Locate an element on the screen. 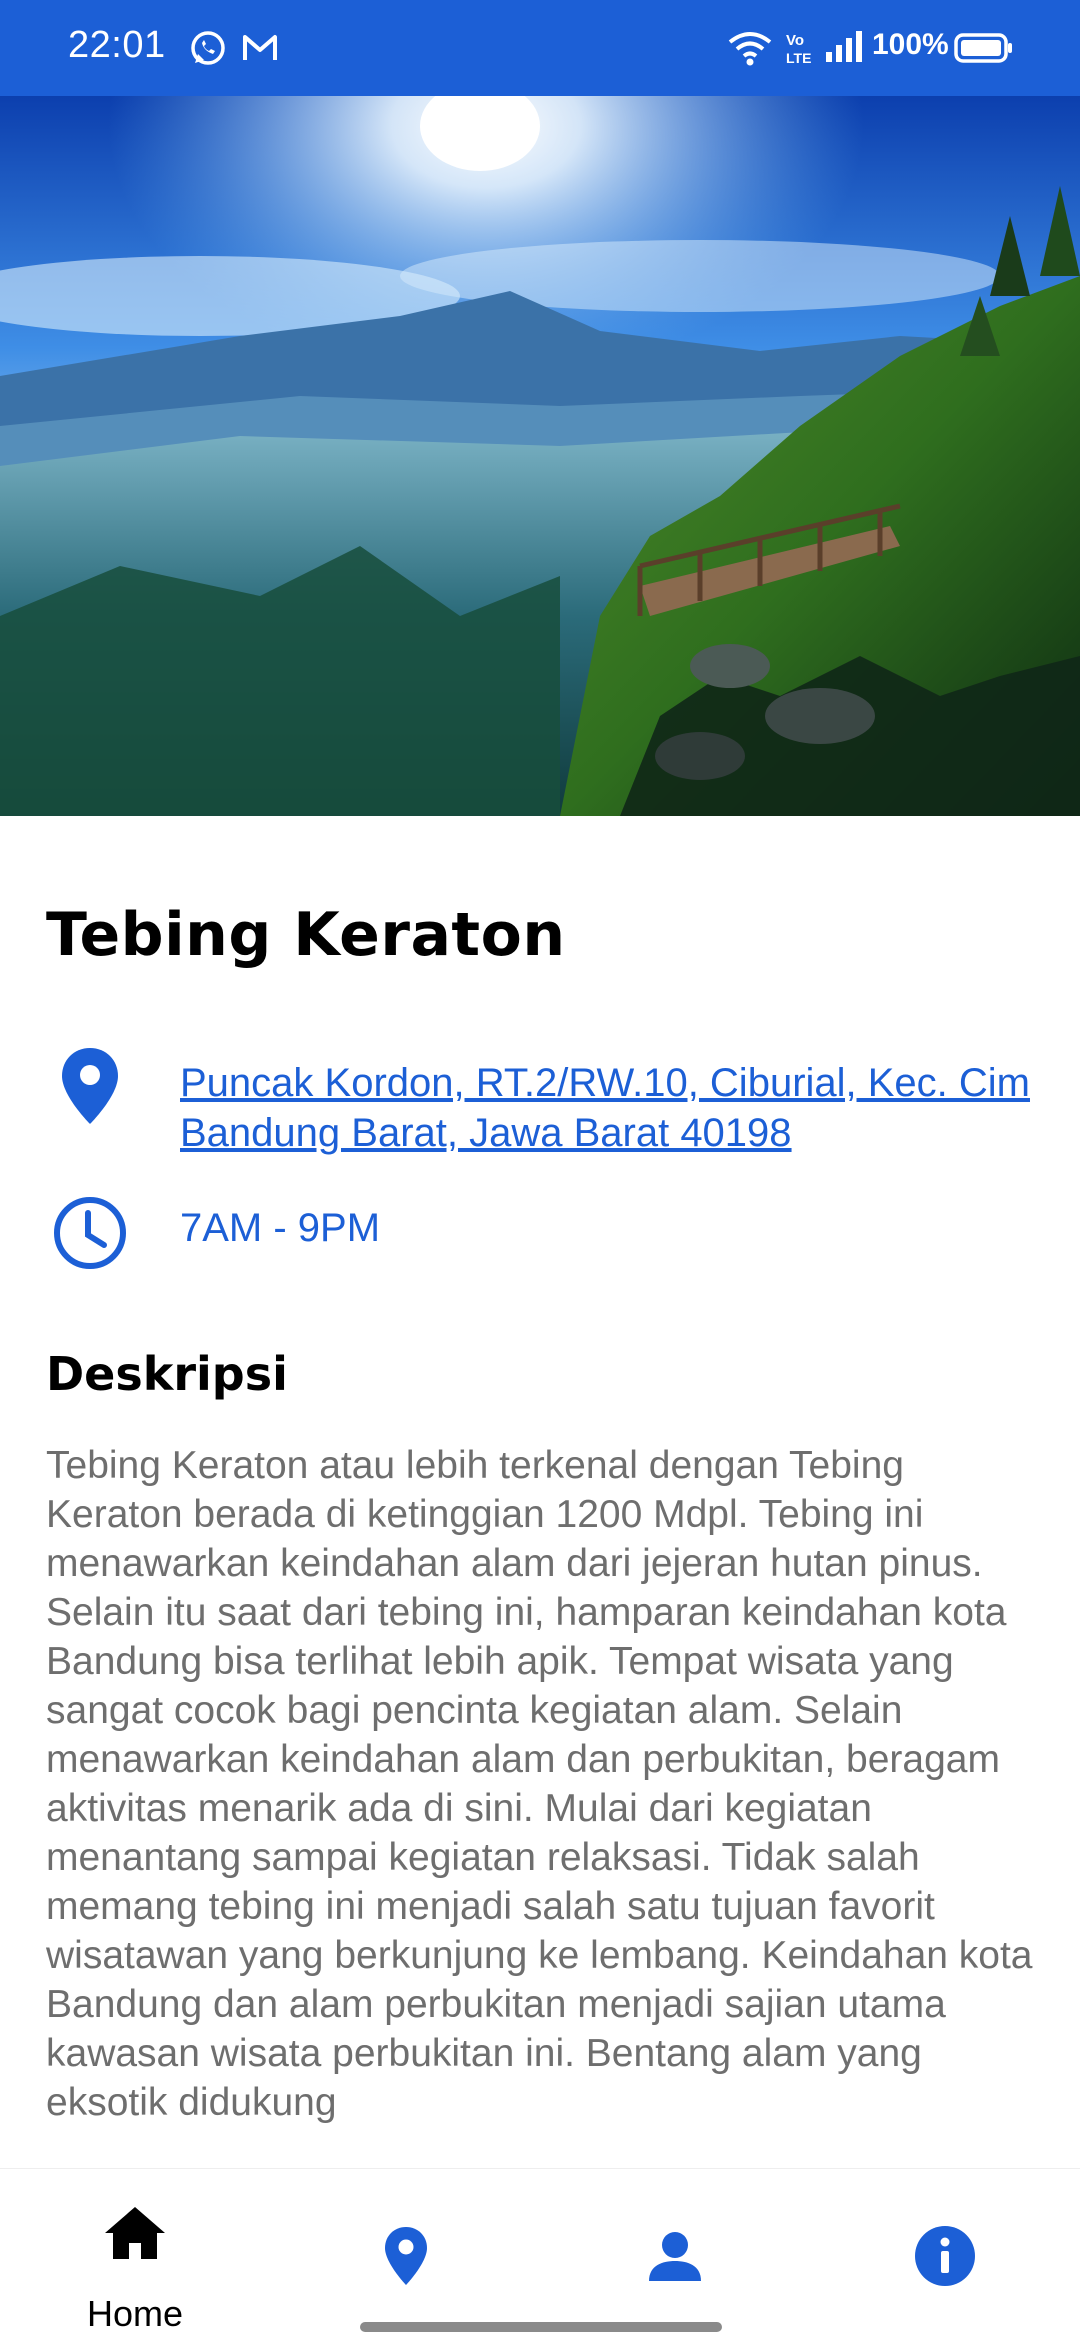  location-icon is located at coordinates (406, 2258).